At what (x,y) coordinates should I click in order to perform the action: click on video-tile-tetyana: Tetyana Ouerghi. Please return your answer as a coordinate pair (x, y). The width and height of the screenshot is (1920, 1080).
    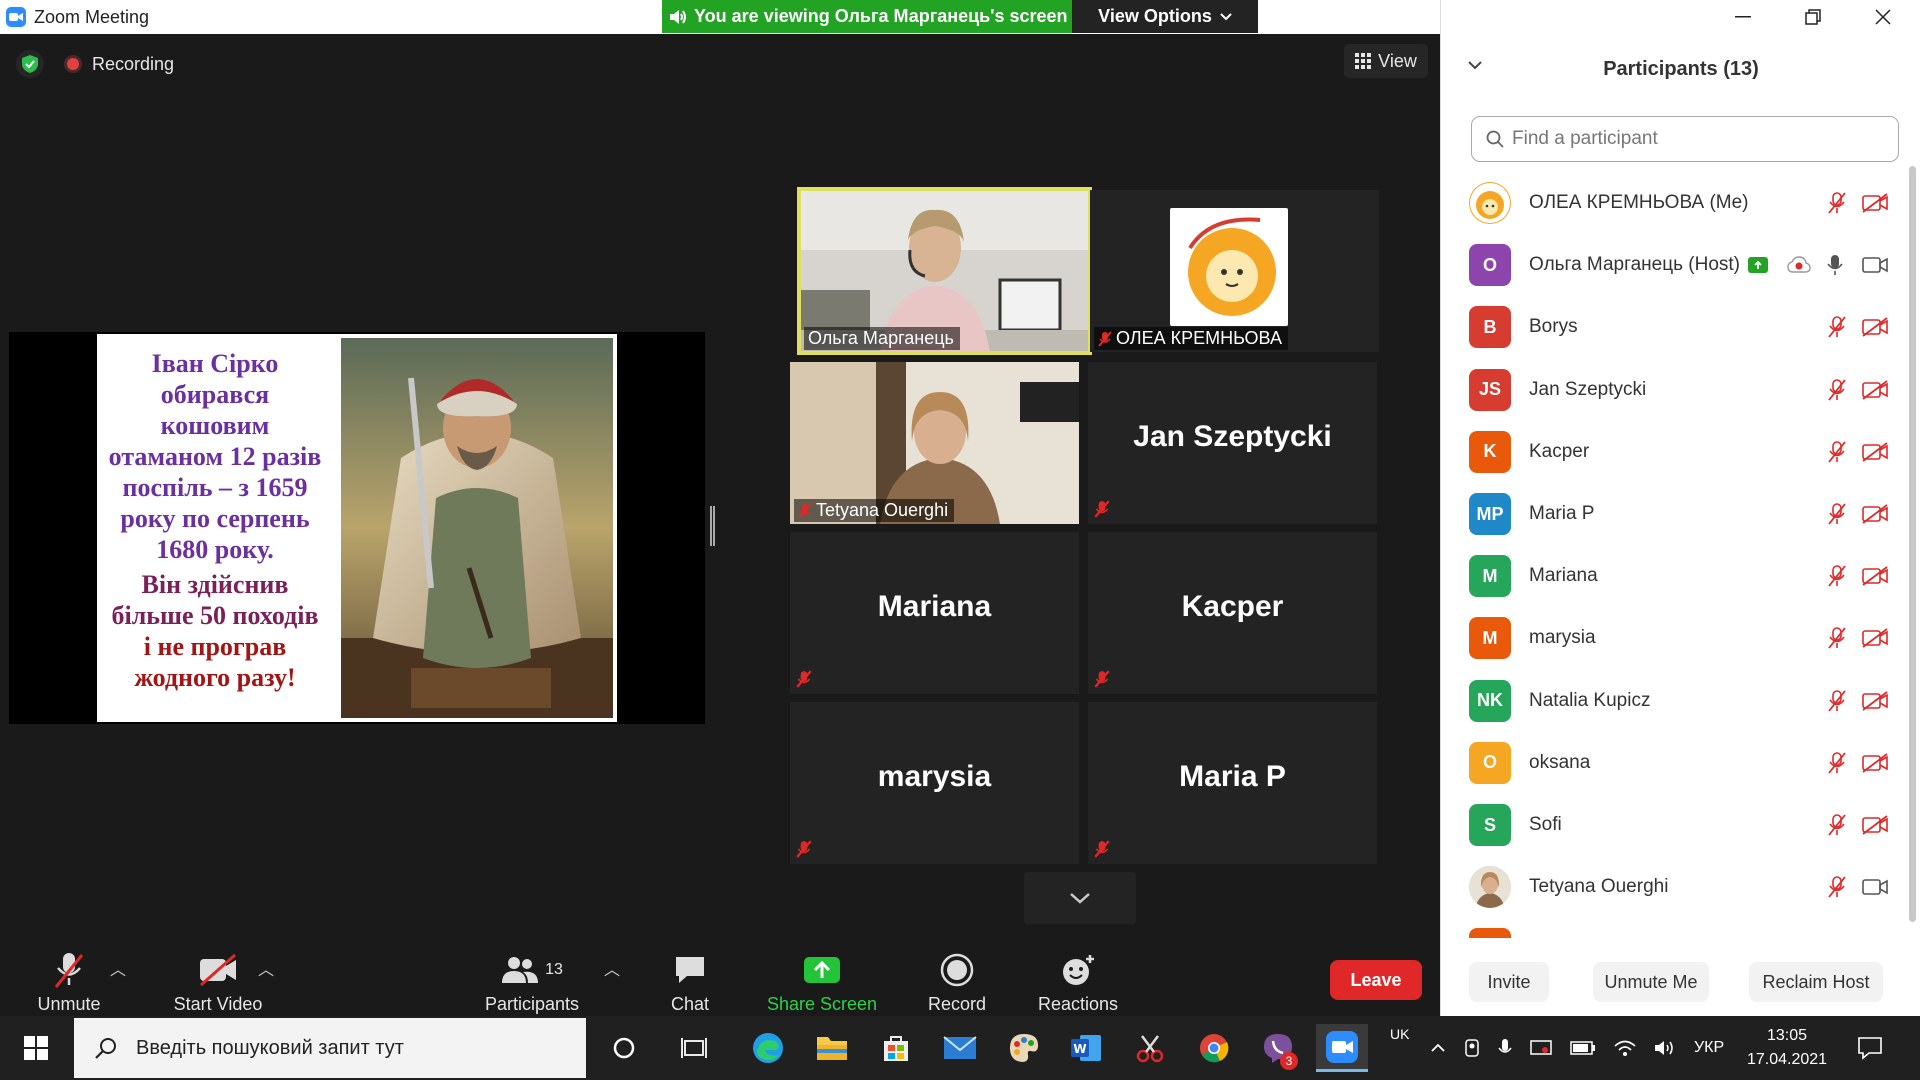
    Looking at the image, I should click on (934, 443).